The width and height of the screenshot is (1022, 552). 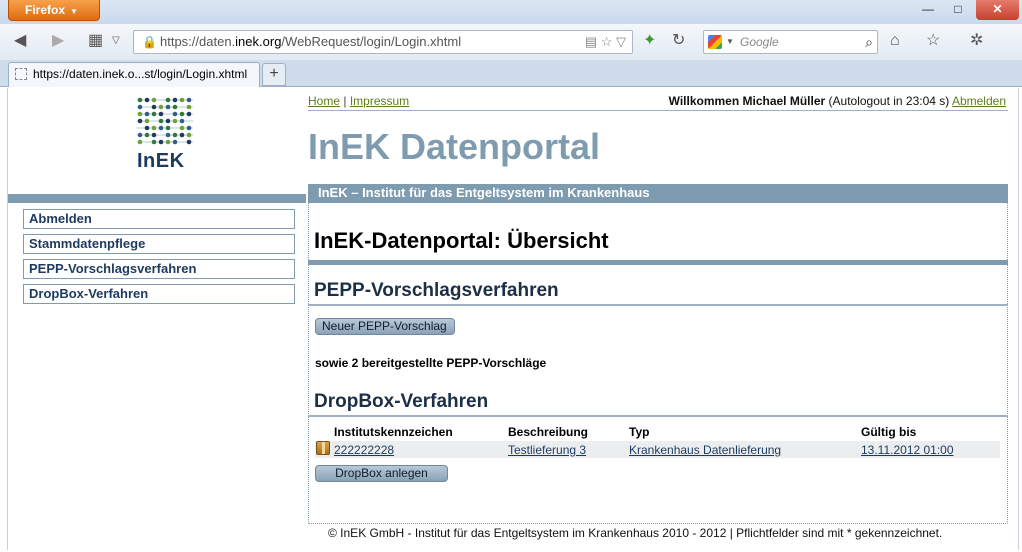 I want to click on pepp-section-heading: PEPP-Vorschlagsverfahren, so click(x=436, y=290).